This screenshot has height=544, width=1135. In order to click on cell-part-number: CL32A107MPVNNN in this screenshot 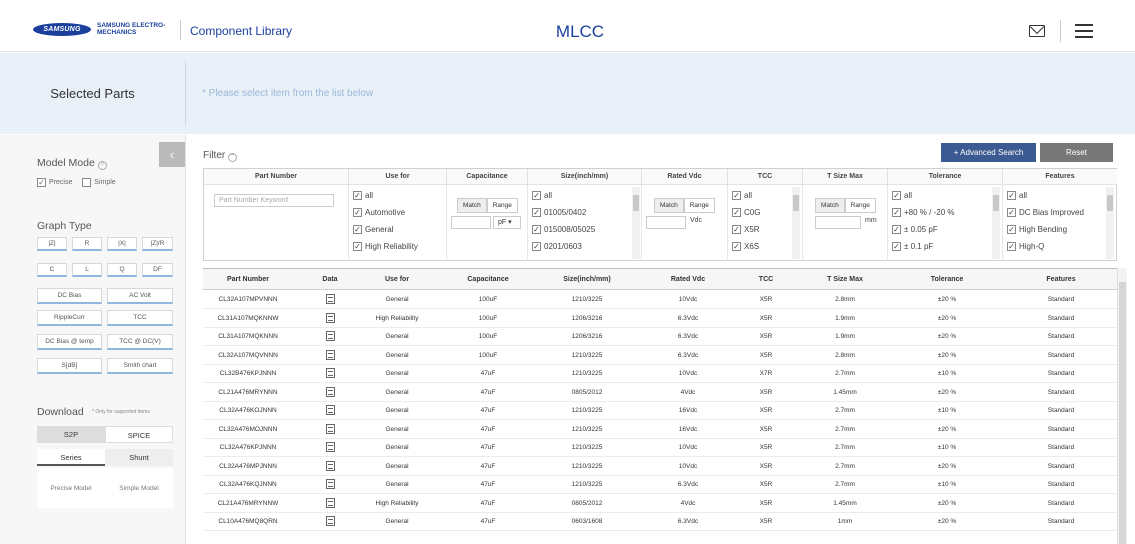, I will do `click(248, 300)`.